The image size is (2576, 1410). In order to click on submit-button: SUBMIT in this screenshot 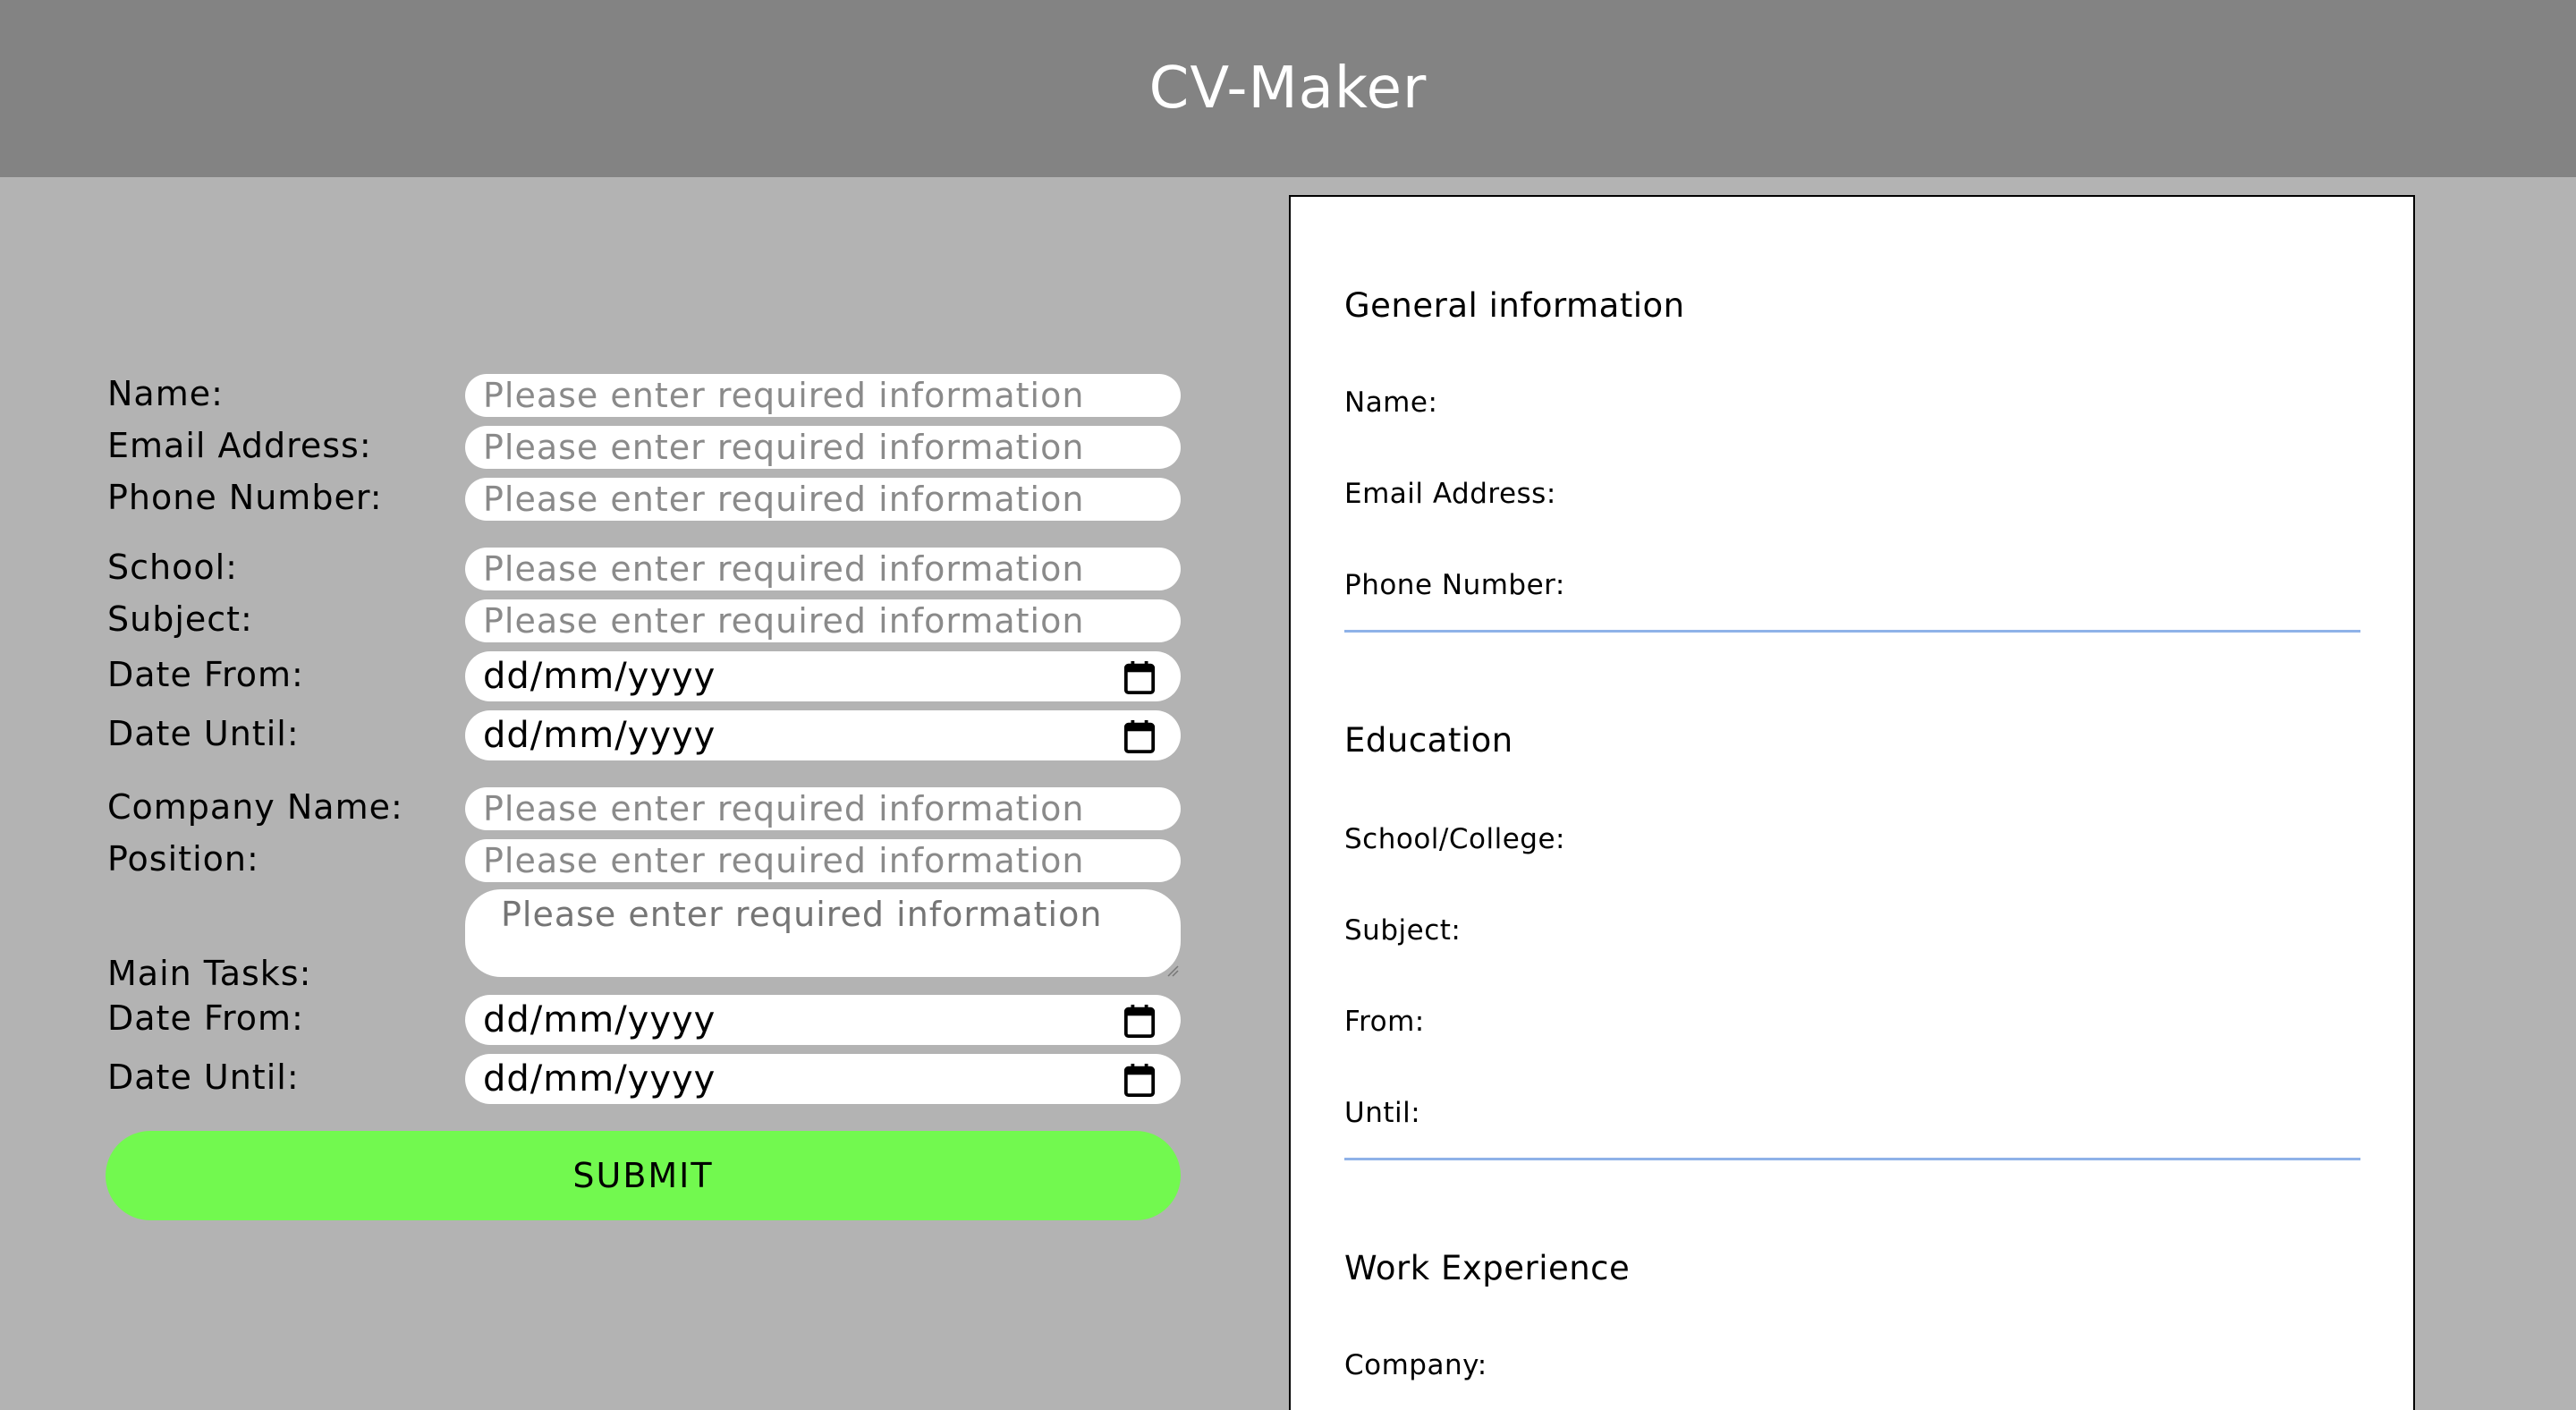, I will do `click(643, 1175)`.